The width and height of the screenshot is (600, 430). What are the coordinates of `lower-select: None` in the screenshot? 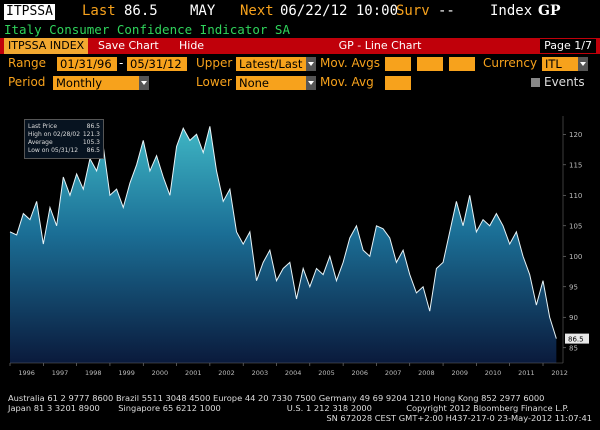 It's located at (271, 83).